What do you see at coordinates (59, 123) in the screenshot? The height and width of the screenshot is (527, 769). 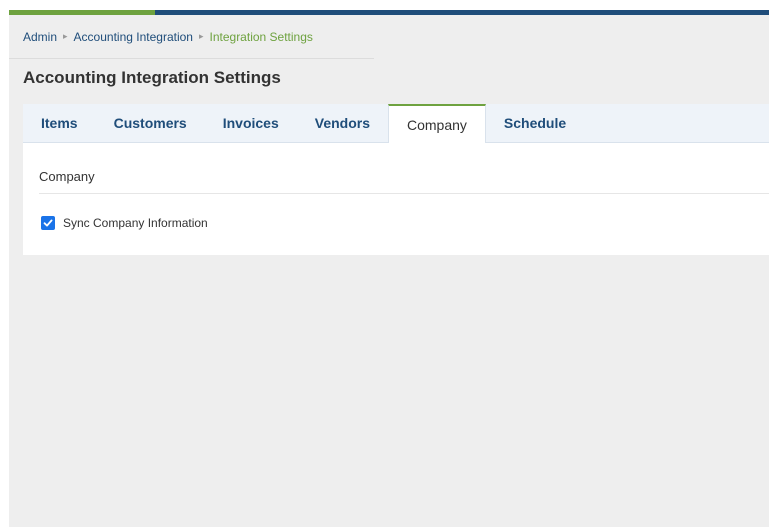 I see `tab-items: Items` at bounding box center [59, 123].